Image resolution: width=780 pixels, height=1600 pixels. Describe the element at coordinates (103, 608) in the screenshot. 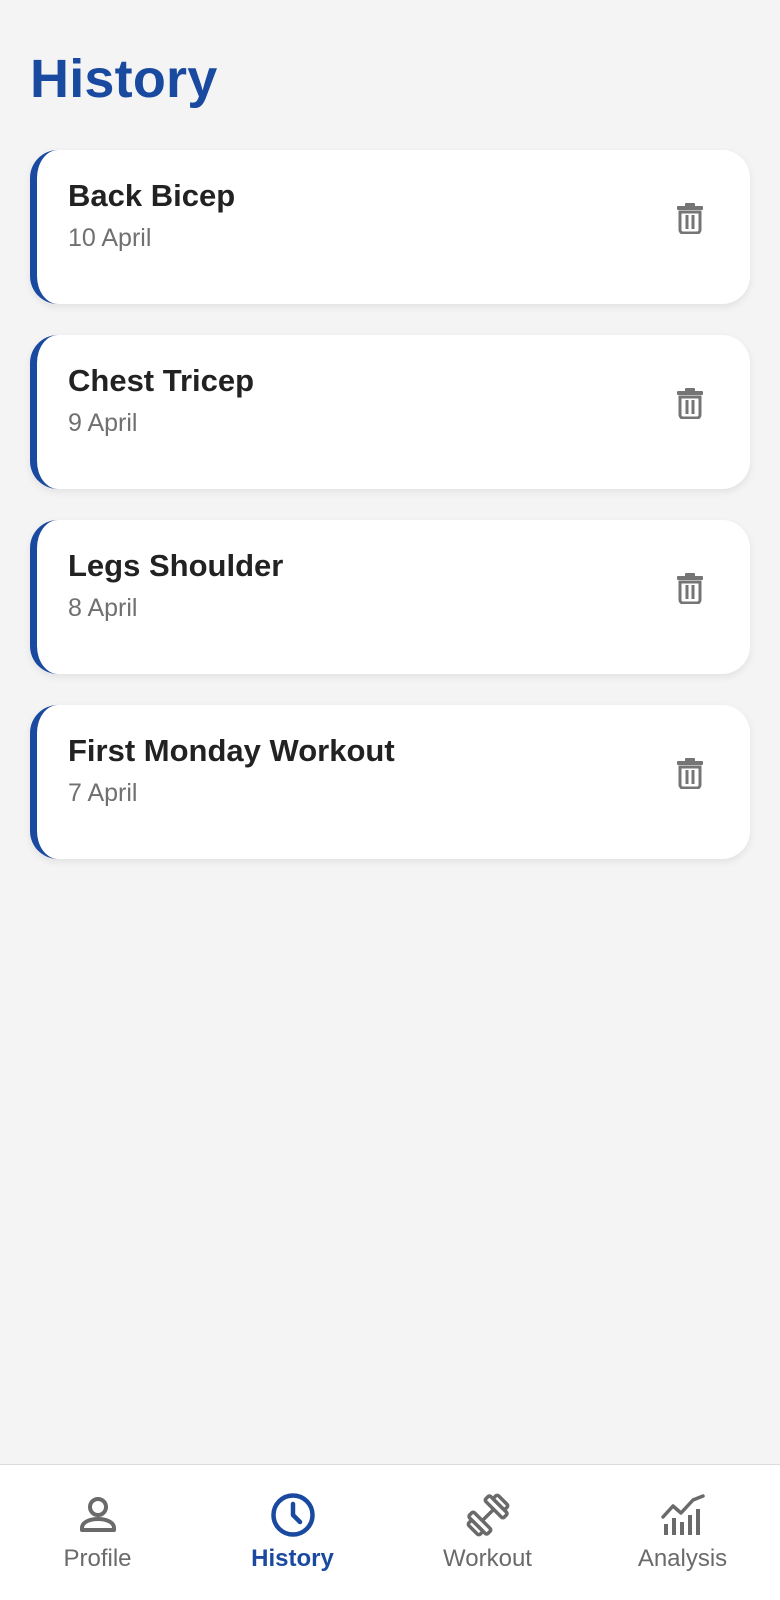

I see `workout-date: 8 April` at that location.